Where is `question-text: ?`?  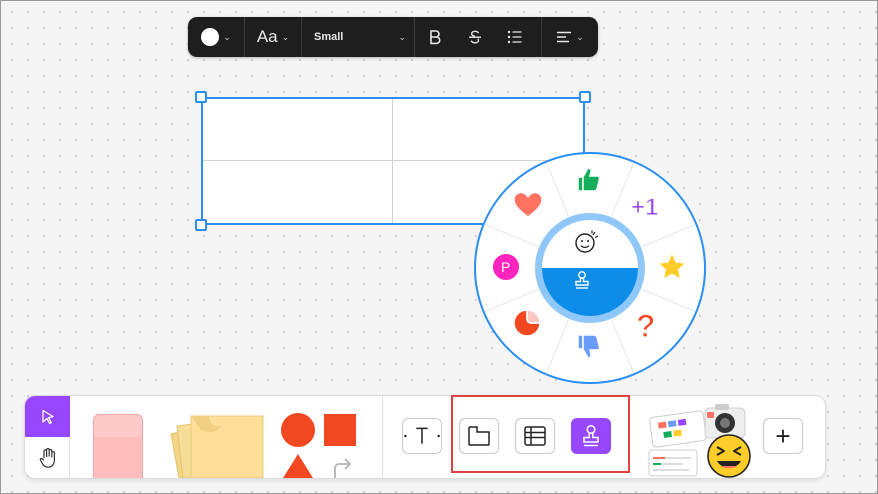
question-text: ? is located at coordinates (646, 325).